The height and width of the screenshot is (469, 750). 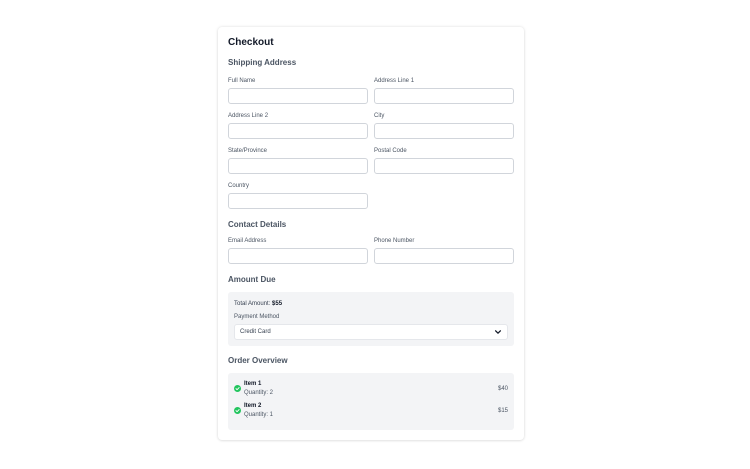 I want to click on total-amount: Total Amount: $55, so click(x=258, y=304).